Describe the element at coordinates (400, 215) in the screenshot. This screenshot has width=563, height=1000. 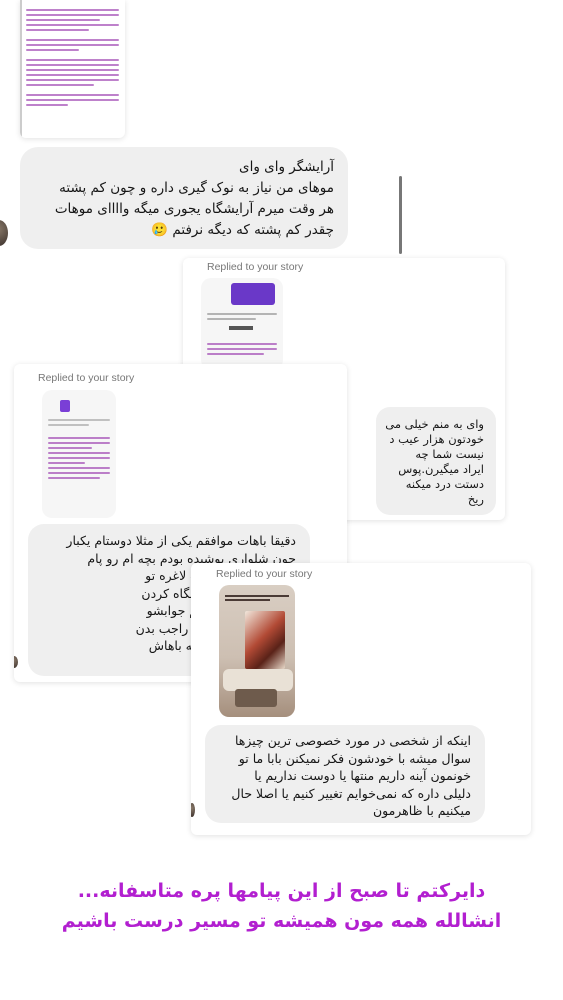
I see `scroll-indicator` at that location.